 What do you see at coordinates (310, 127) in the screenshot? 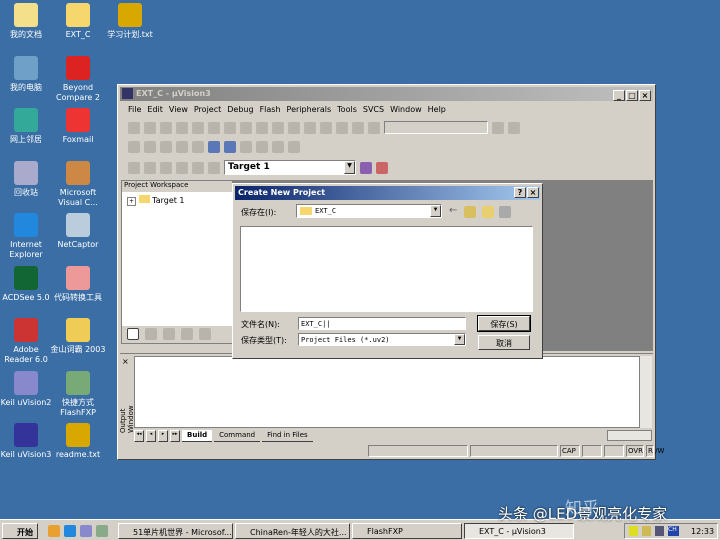
I see `bookmark-icon` at bounding box center [310, 127].